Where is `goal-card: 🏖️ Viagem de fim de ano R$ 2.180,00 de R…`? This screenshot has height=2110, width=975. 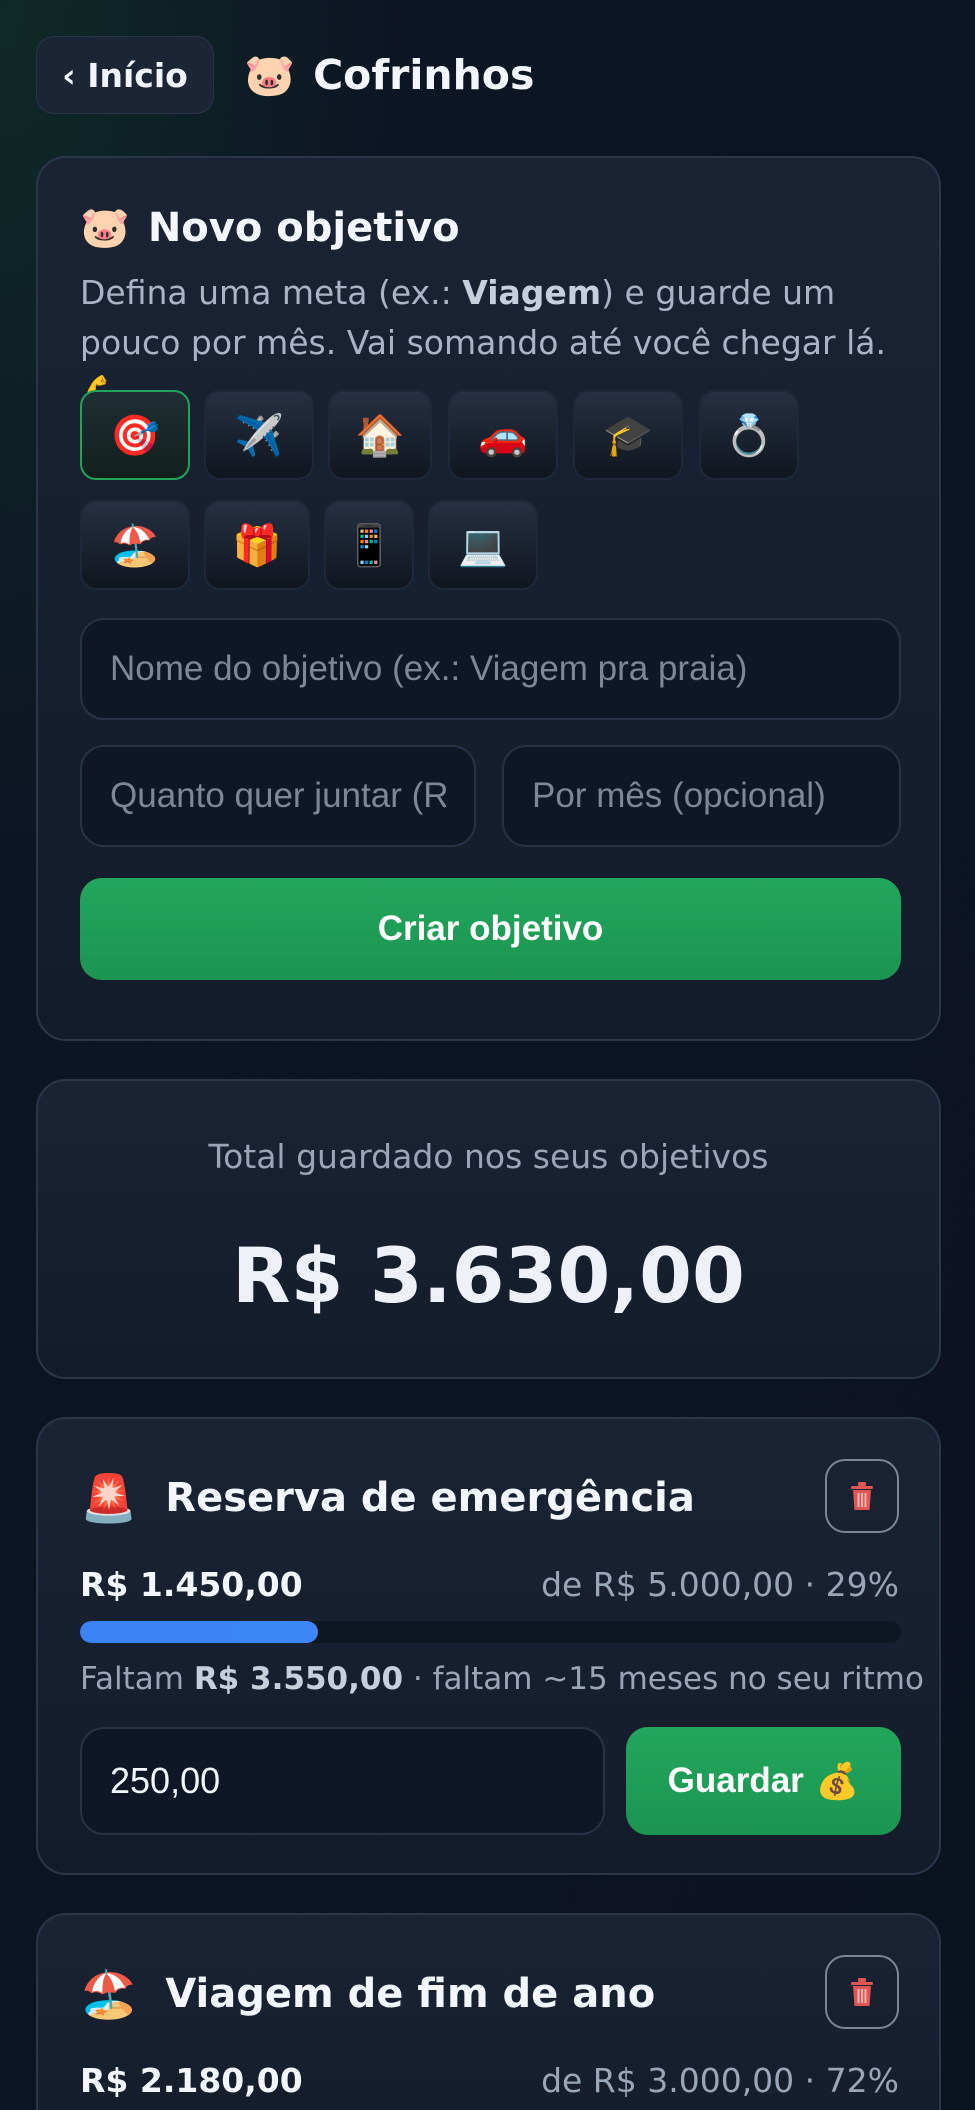 goal-card: 🏖️ Viagem de fim de ano R$ 2.180,00 de R… is located at coordinates (488, 2011).